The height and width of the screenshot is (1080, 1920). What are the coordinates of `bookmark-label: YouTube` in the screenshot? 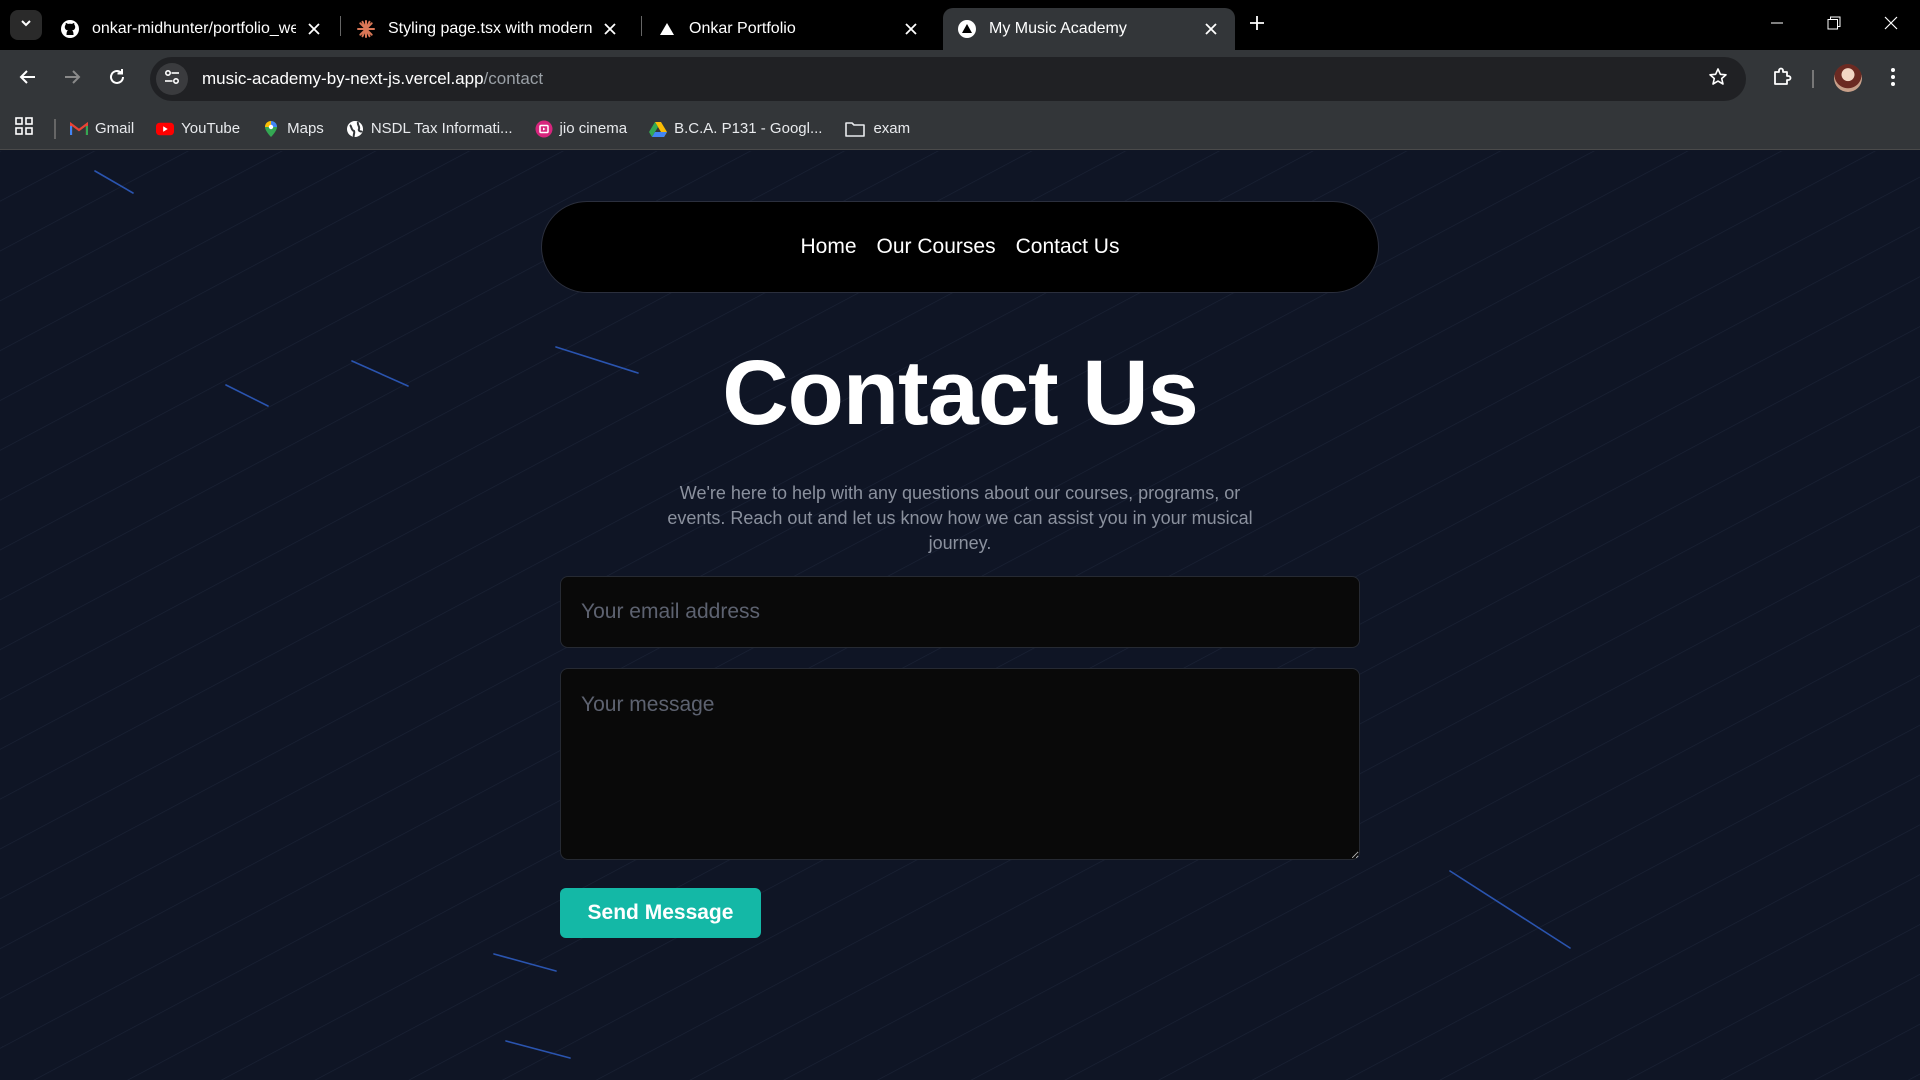 It's located at (211, 128).